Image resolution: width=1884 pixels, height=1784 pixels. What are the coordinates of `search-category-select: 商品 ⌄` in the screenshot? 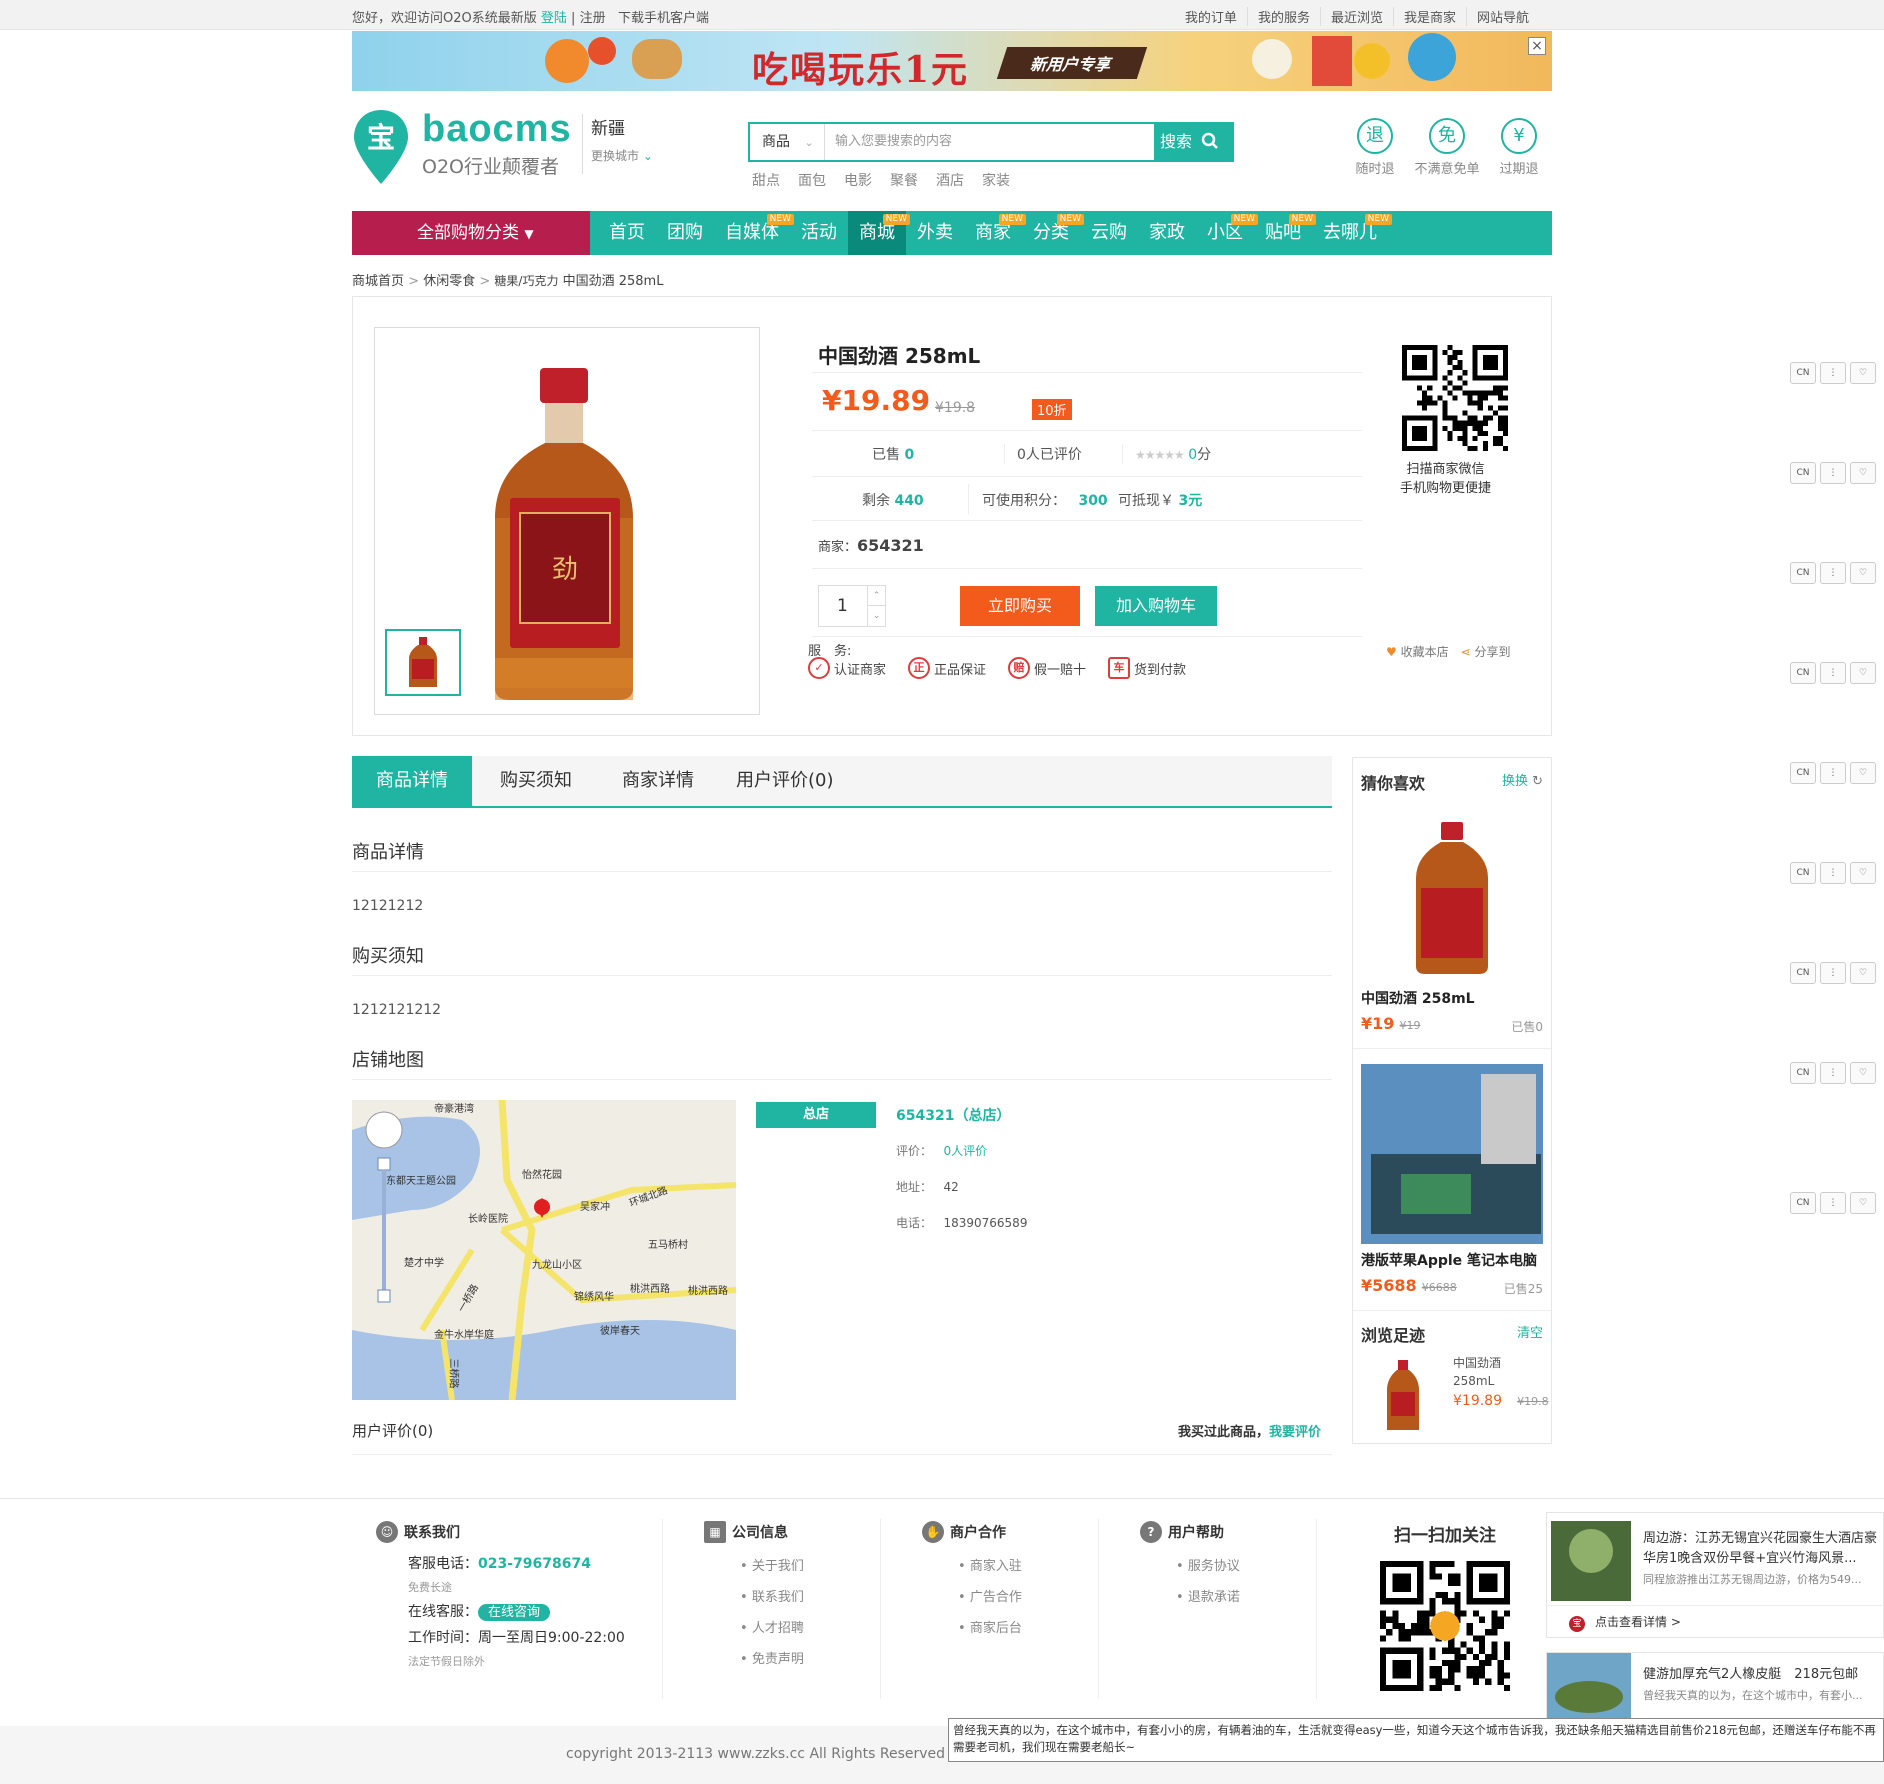 It's located at (787, 142).